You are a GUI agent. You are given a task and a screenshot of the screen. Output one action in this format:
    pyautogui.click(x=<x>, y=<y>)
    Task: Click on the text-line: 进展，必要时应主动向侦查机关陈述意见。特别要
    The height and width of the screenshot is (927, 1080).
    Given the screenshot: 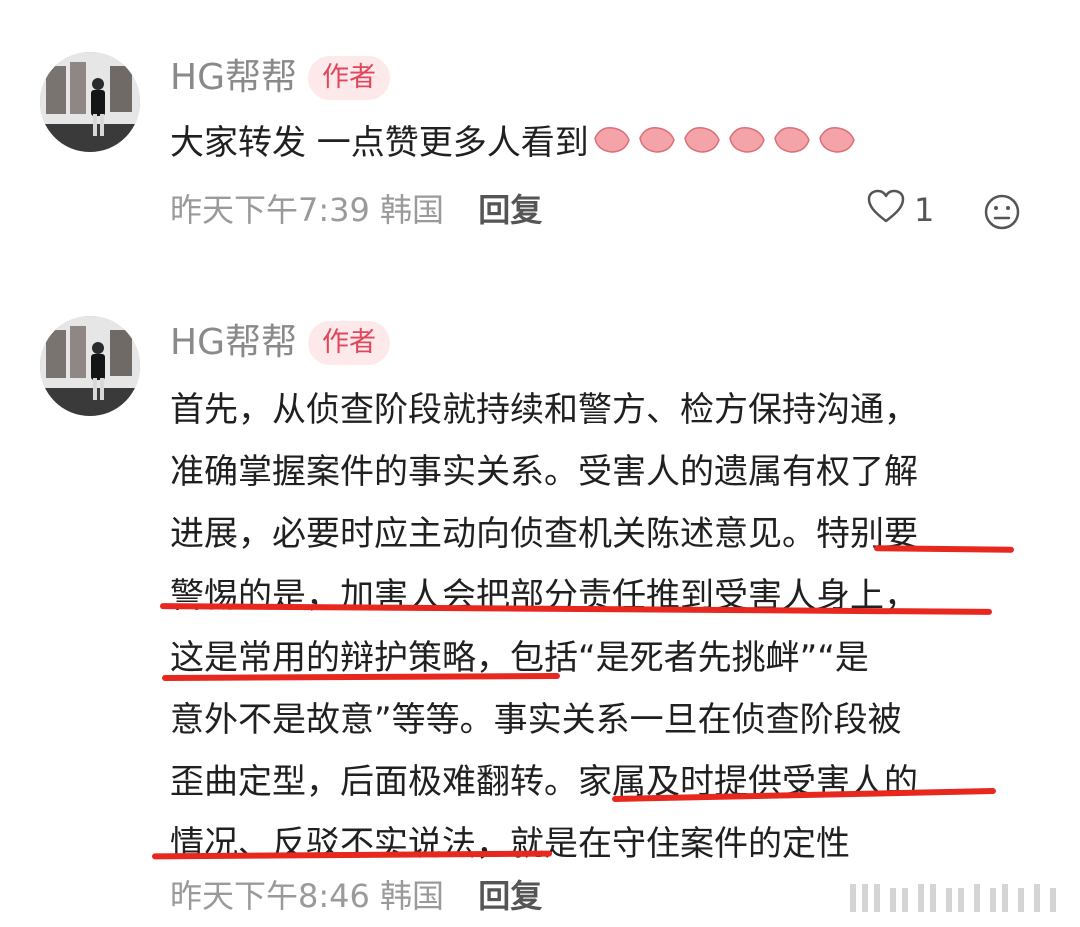 What is the action you would take?
    pyautogui.click(x=544, y=534)
    